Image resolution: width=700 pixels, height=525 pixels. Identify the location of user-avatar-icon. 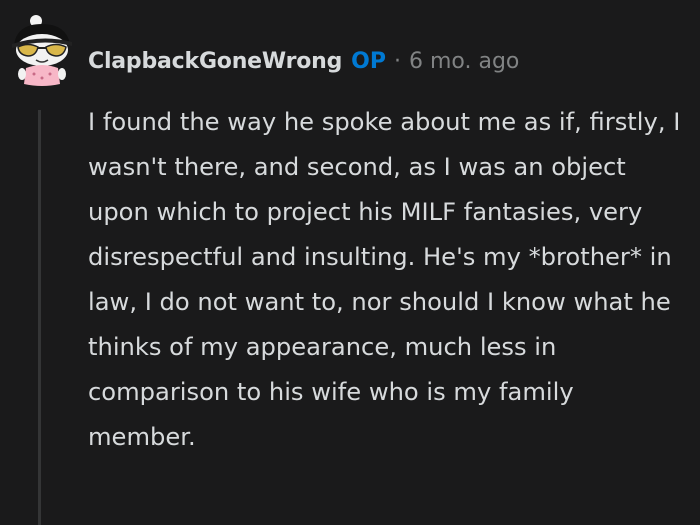
(41, 50).